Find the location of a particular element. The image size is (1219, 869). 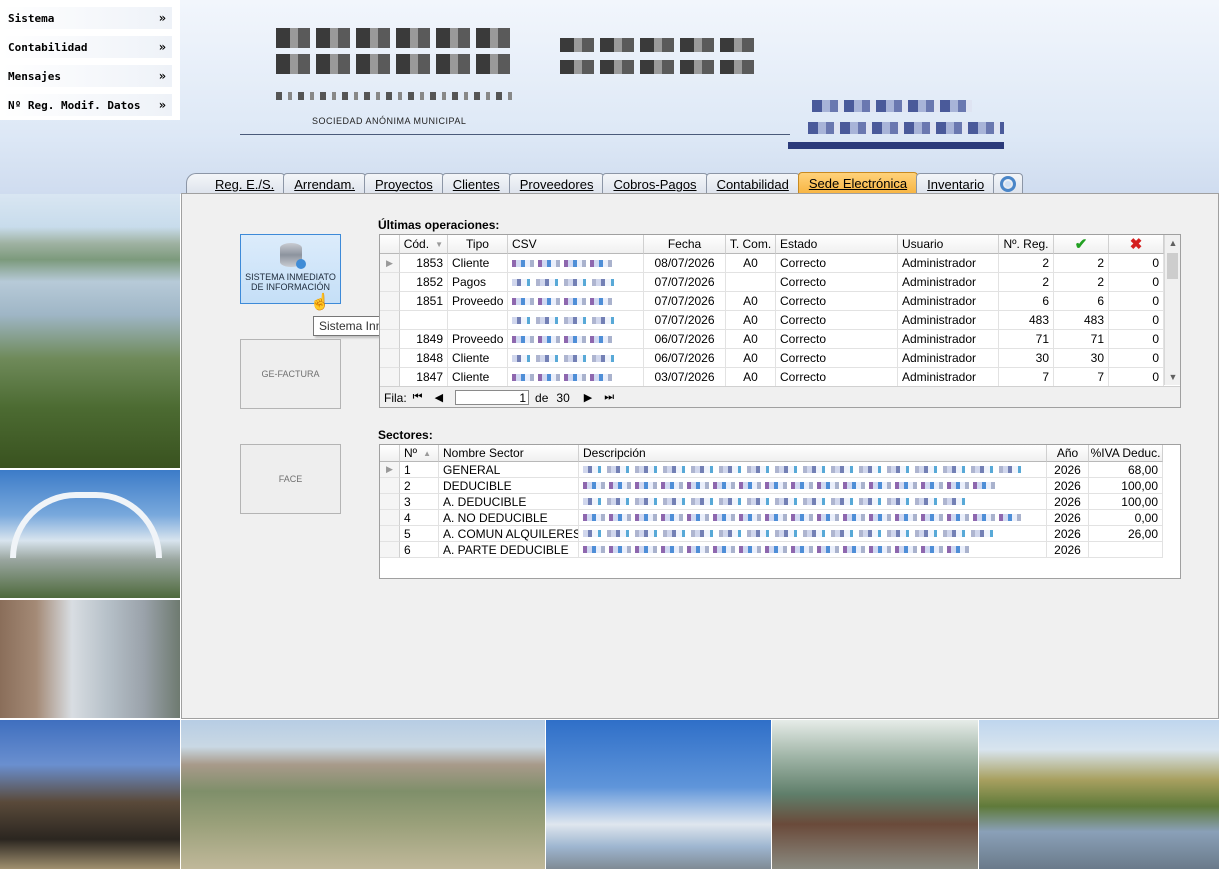

menu-item-sistema: Sistema » is located at coordinates (87, 18).